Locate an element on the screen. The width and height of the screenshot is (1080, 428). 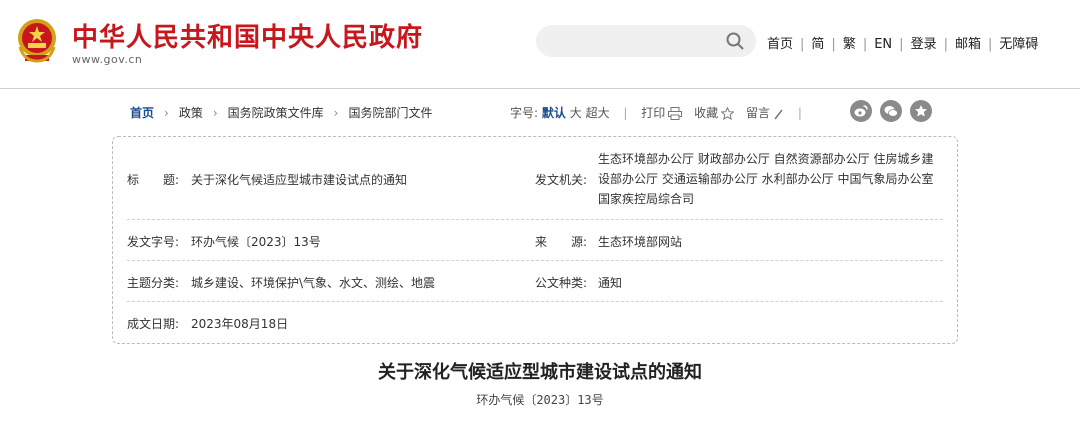
breadcrumb-home: 首页 is located at coordinates (142, 113).